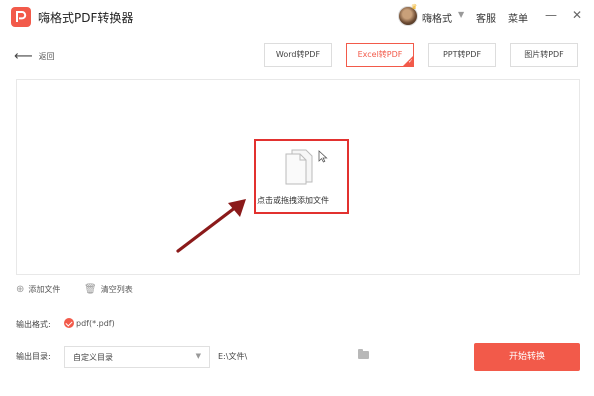 This screenshot has height=396, width=594. I want to click on app-logo-icon, so click(21, 17).